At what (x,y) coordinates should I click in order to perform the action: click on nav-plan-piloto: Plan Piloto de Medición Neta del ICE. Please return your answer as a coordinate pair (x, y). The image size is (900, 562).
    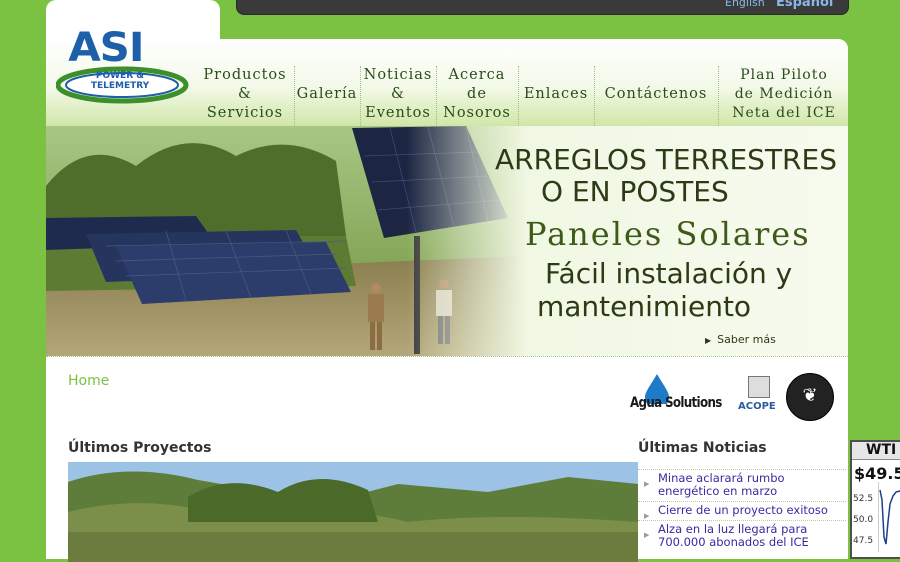
    Looking at the image, I should click on (784, 94).